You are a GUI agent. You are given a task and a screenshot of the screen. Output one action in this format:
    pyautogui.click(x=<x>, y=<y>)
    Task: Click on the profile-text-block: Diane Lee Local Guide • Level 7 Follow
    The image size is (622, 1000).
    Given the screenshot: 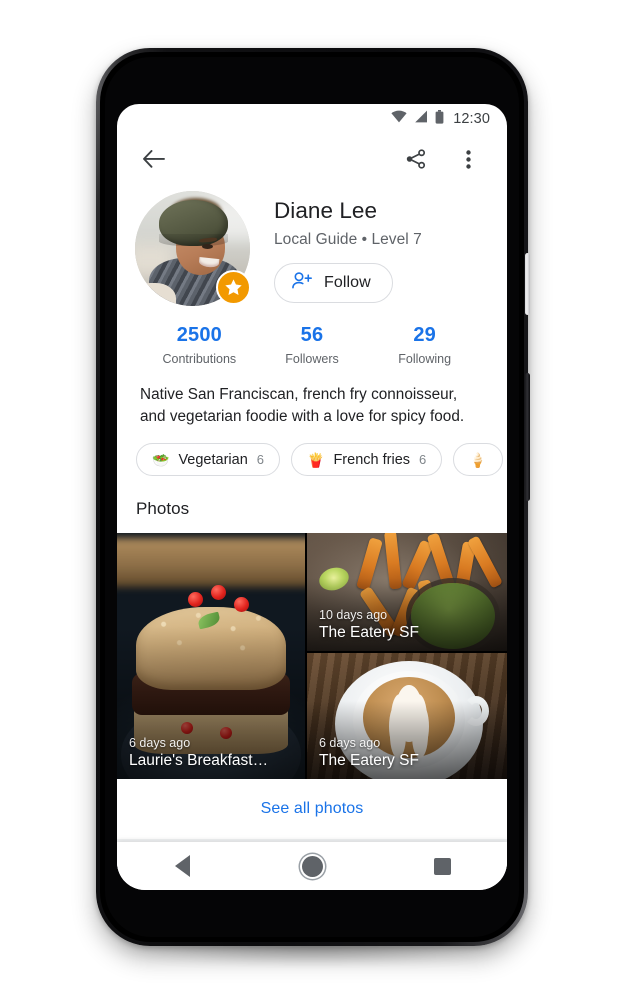 What is the action you would take?
    pyautogui.click(x=336, y=248)
    